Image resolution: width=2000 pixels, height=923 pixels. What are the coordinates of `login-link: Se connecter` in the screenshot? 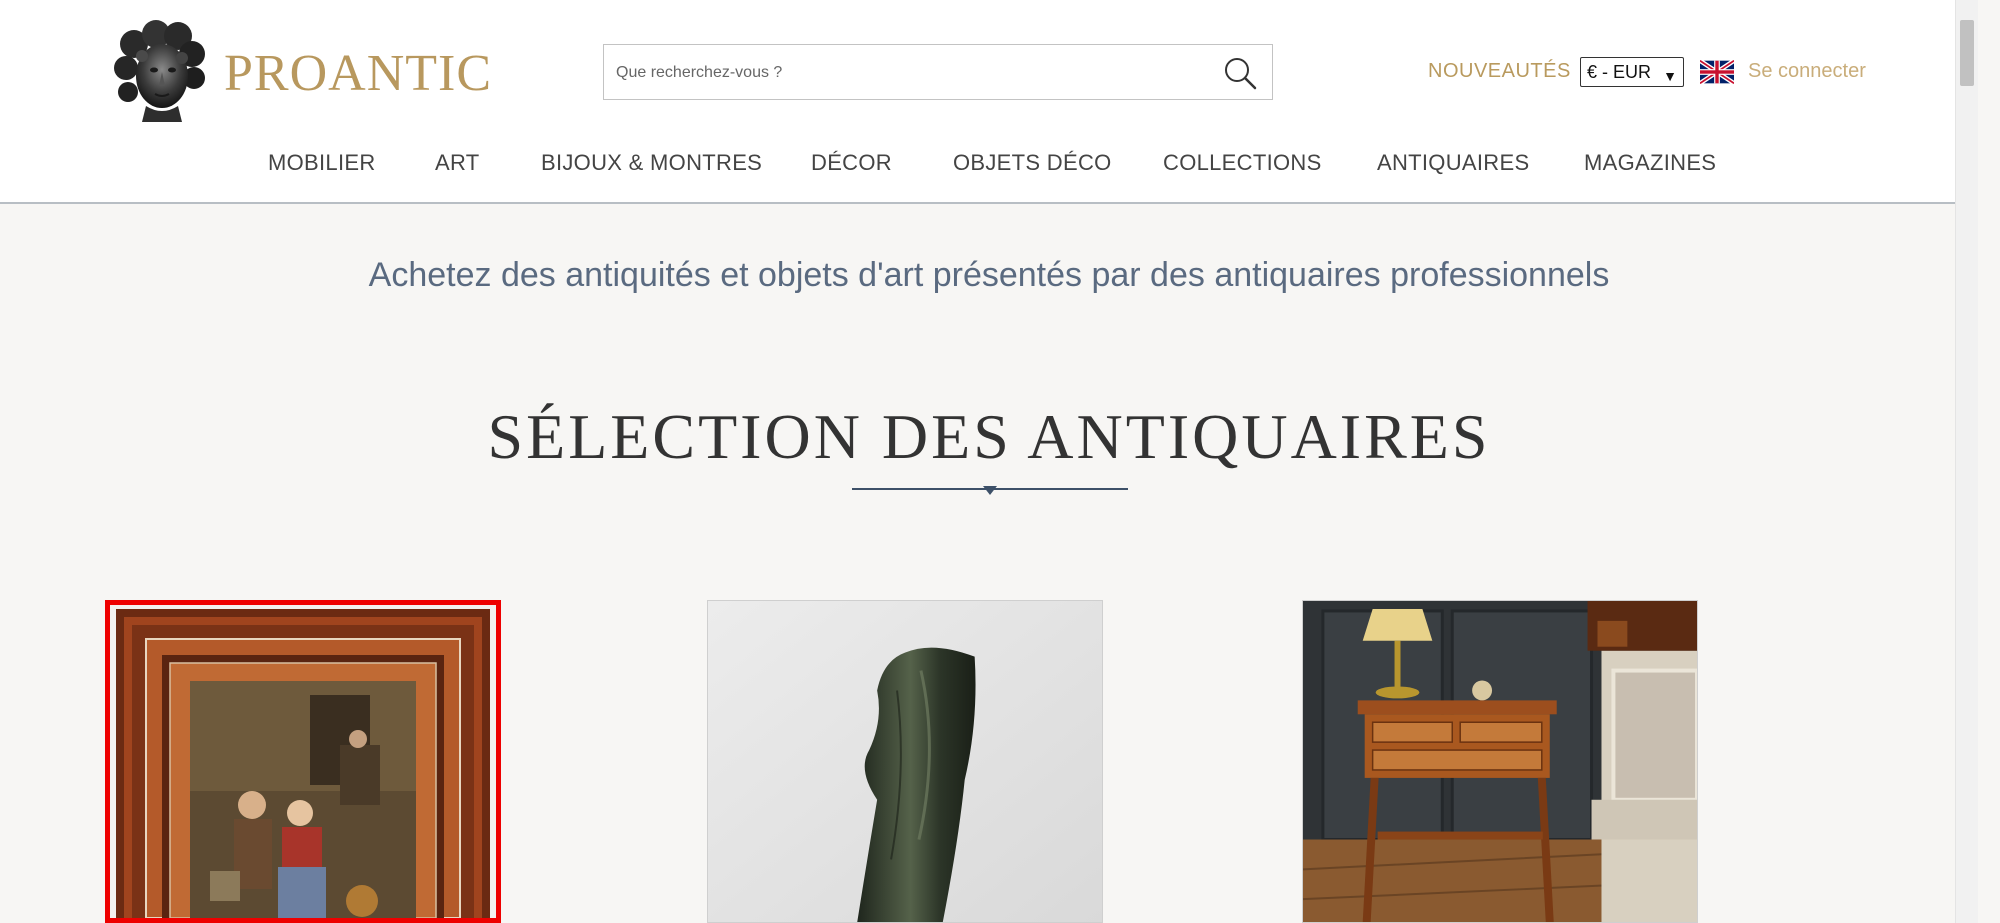 It's located at (1807, 71).